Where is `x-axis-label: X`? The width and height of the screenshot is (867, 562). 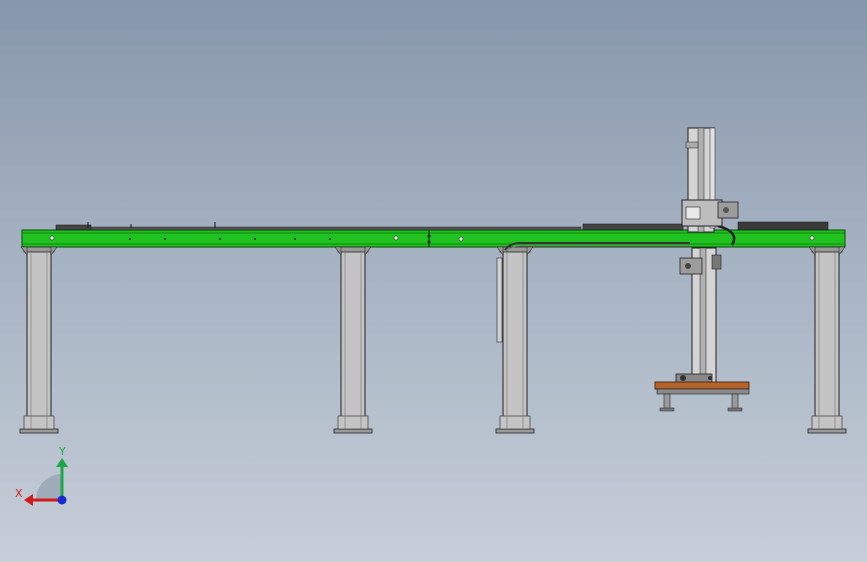
x-axis-label: X is located at coordinates (19, 493).